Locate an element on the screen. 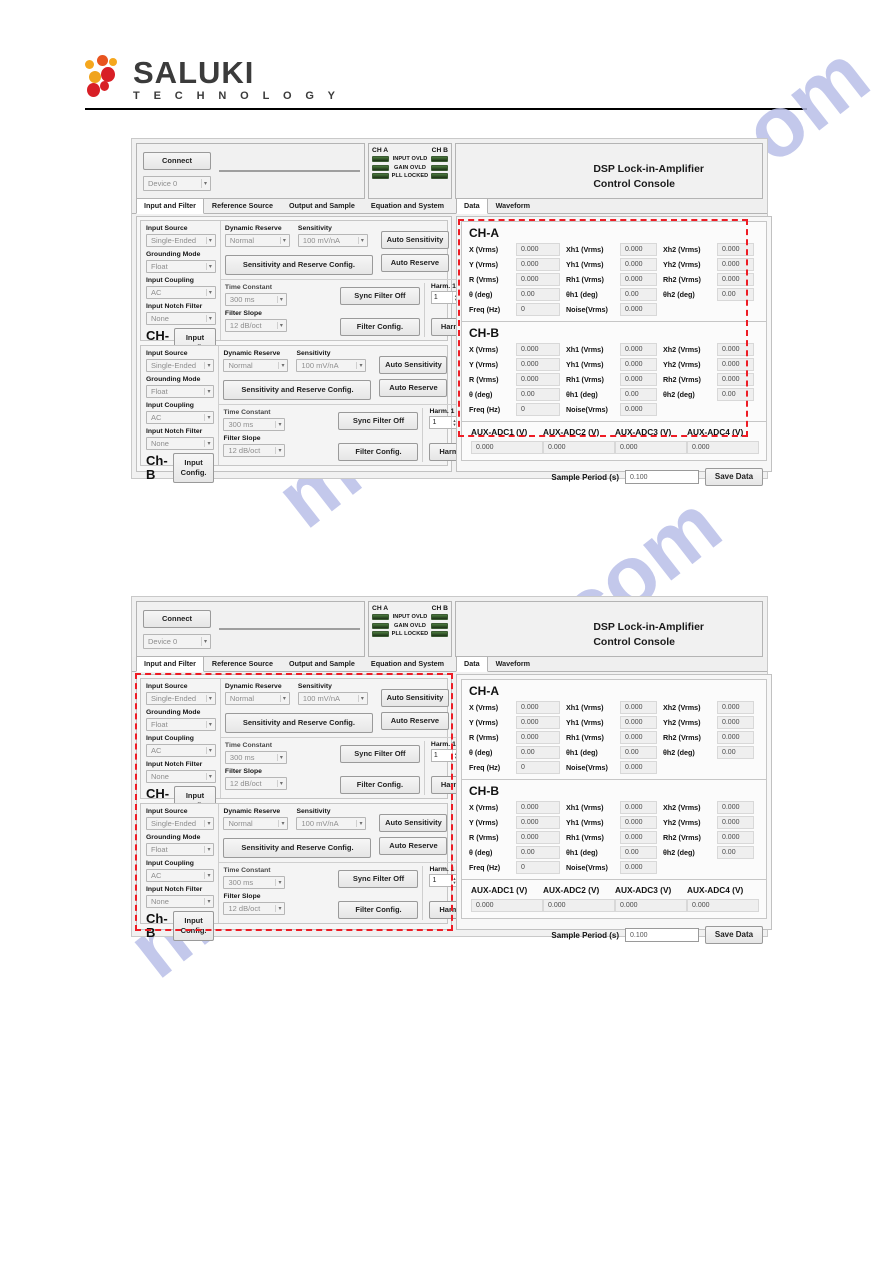 The image size is (893, 1263). chevron-down-icon: ▾ is located at coordinates (209, 318).